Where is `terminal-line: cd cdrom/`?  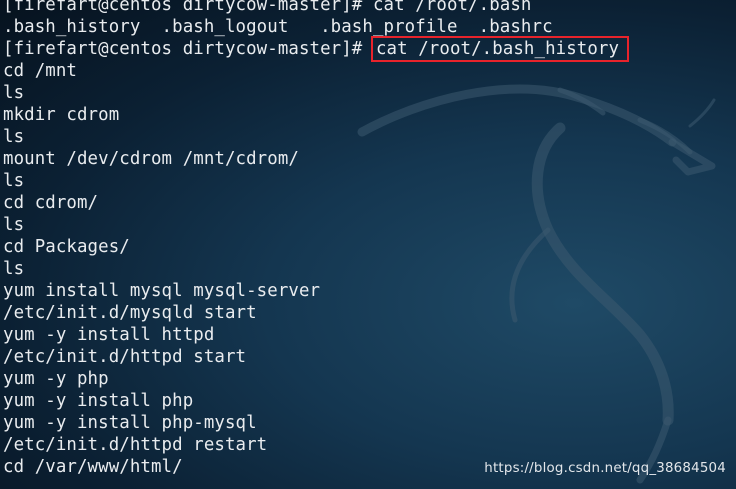
terminal-line: cd cdrom/ is located at coordinates (51, 203).